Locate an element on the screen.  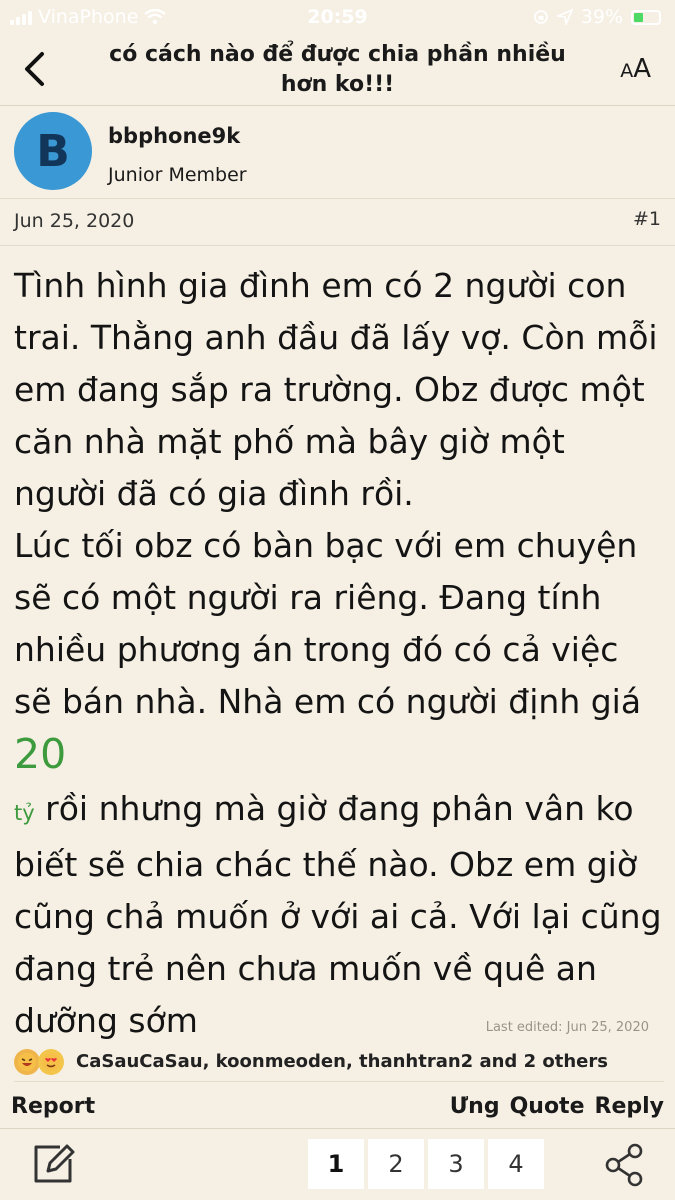
post-number: #1 is located at coordinates (647, 219).